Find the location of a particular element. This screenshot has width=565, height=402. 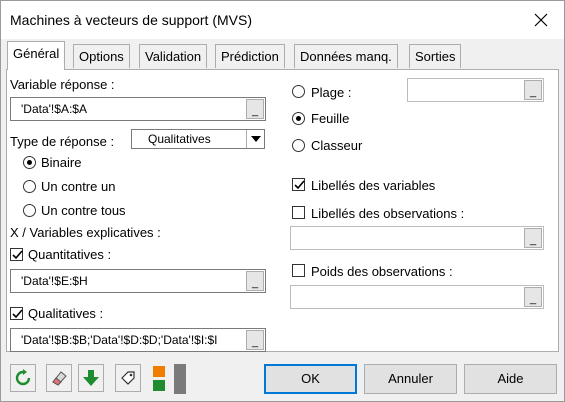

observation-weights-label: Poids des observations : is located at coordinates (382, 271).